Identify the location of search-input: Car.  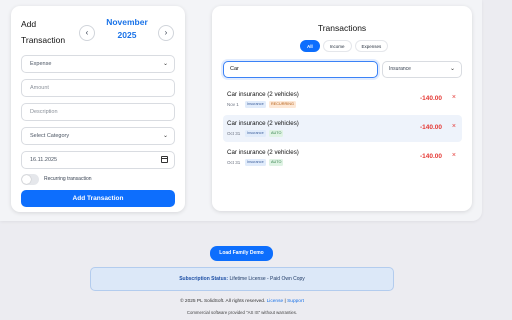
(300, 69).